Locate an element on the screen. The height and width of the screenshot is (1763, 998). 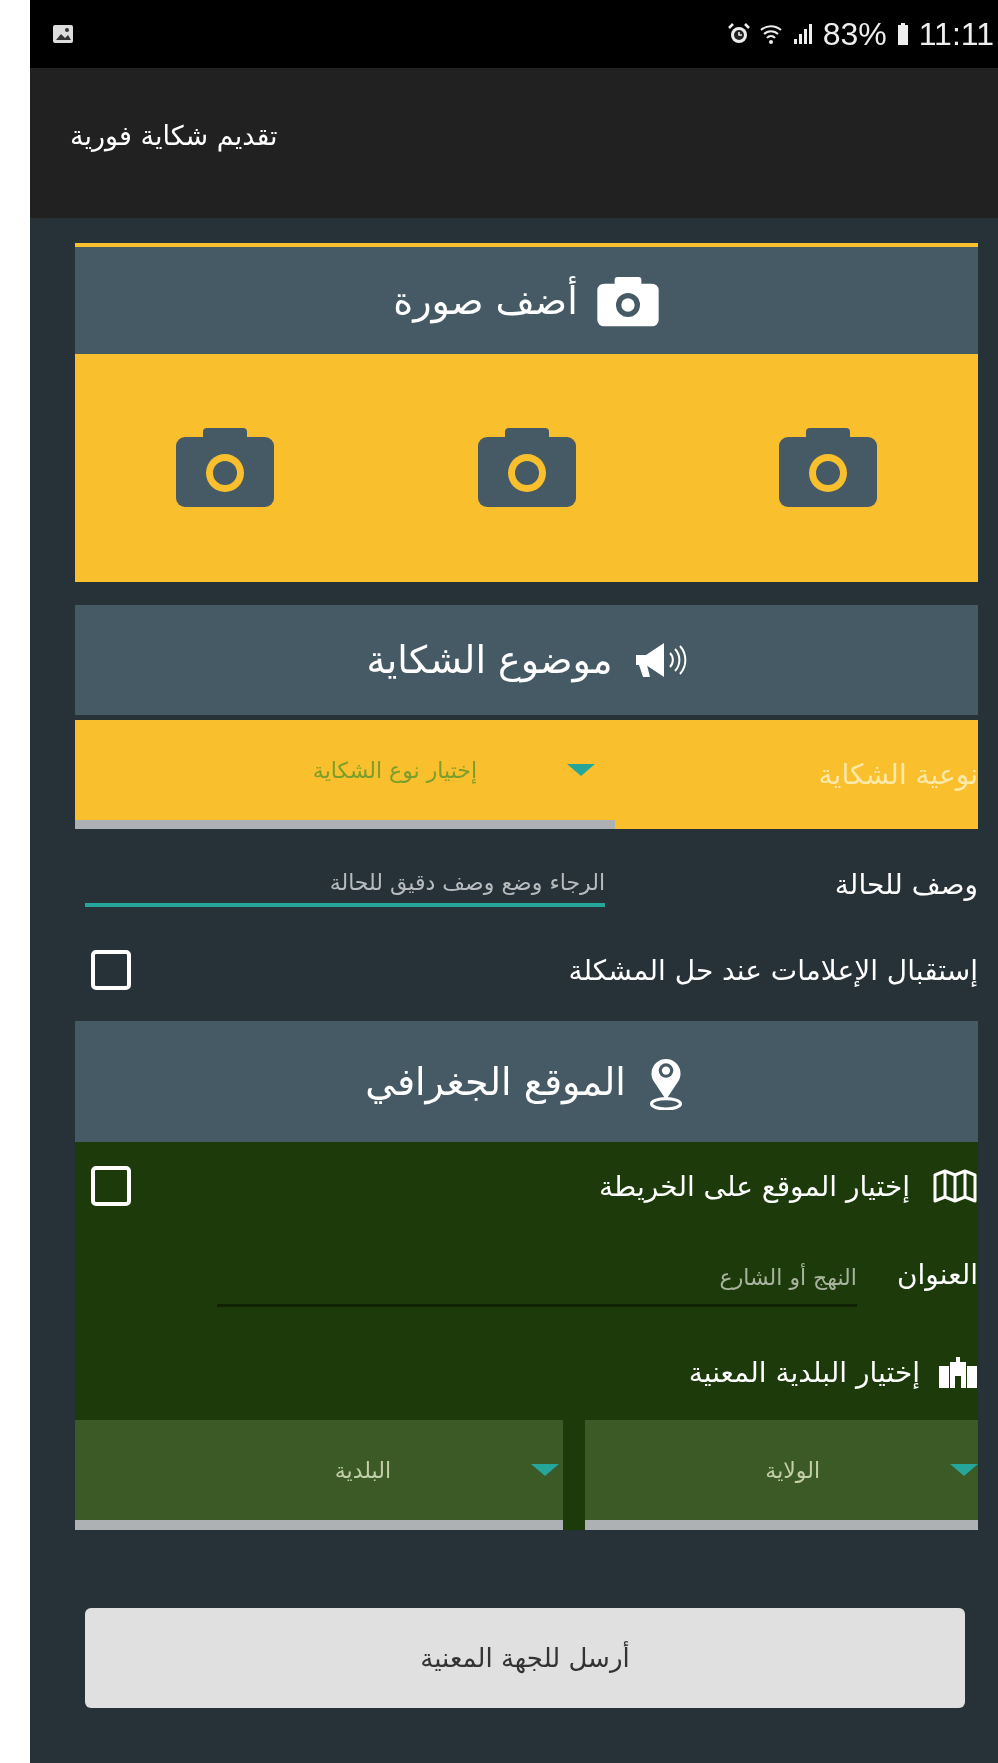
map-icon is located at coordinates (955, 1186).